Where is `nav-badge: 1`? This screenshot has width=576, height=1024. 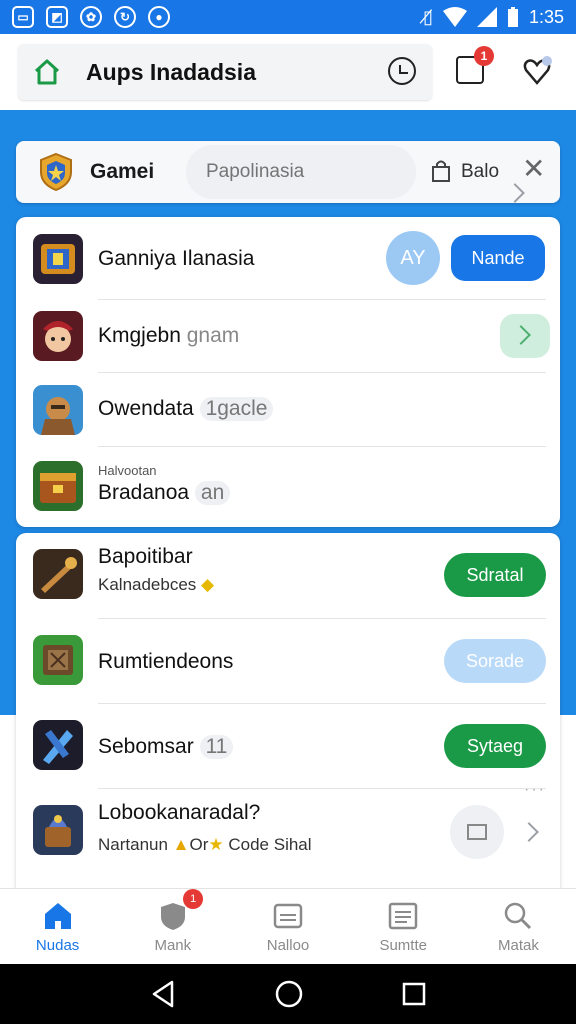
nav-badge: 1 is located at coordinates (193, 899).